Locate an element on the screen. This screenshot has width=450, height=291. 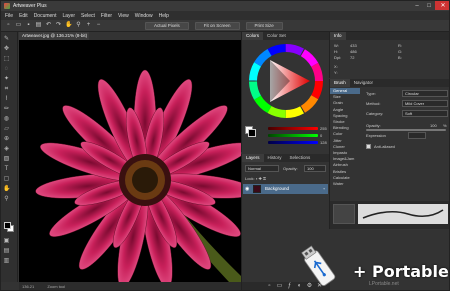
window-title: Artweaver Plus is located at coordinates (30, 6).